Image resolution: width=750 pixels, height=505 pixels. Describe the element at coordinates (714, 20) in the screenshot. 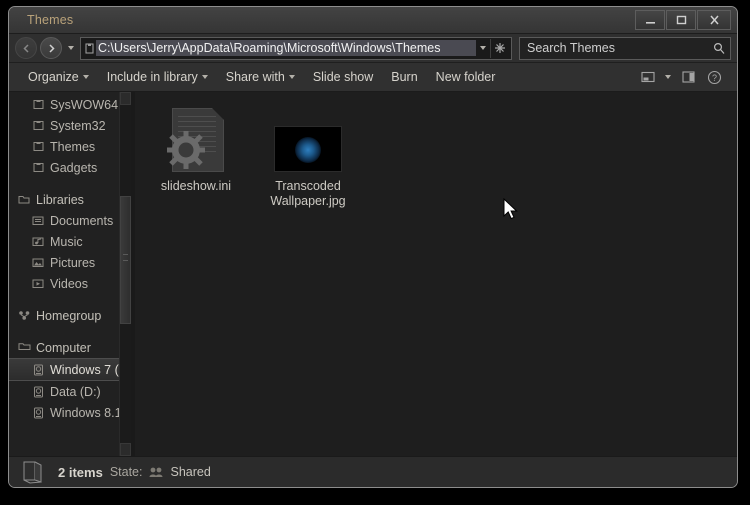

I see `close-button` at that location.